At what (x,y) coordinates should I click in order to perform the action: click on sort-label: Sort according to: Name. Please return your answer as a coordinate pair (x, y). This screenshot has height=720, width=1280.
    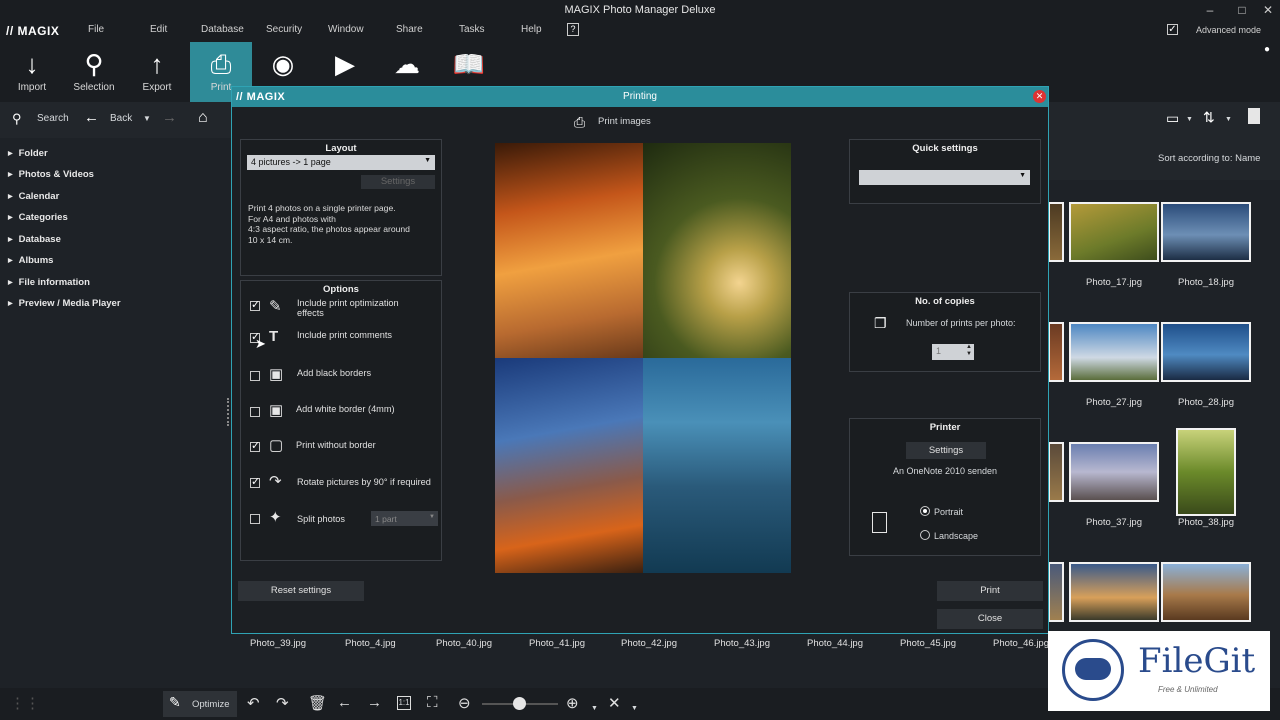
    Looking at the image, I should click on (1209, 158).